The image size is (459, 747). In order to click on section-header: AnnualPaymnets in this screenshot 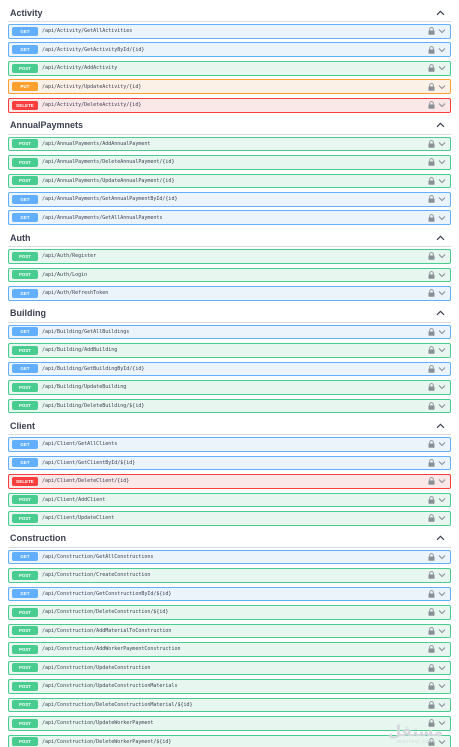, I will do `click(229, 126)`.